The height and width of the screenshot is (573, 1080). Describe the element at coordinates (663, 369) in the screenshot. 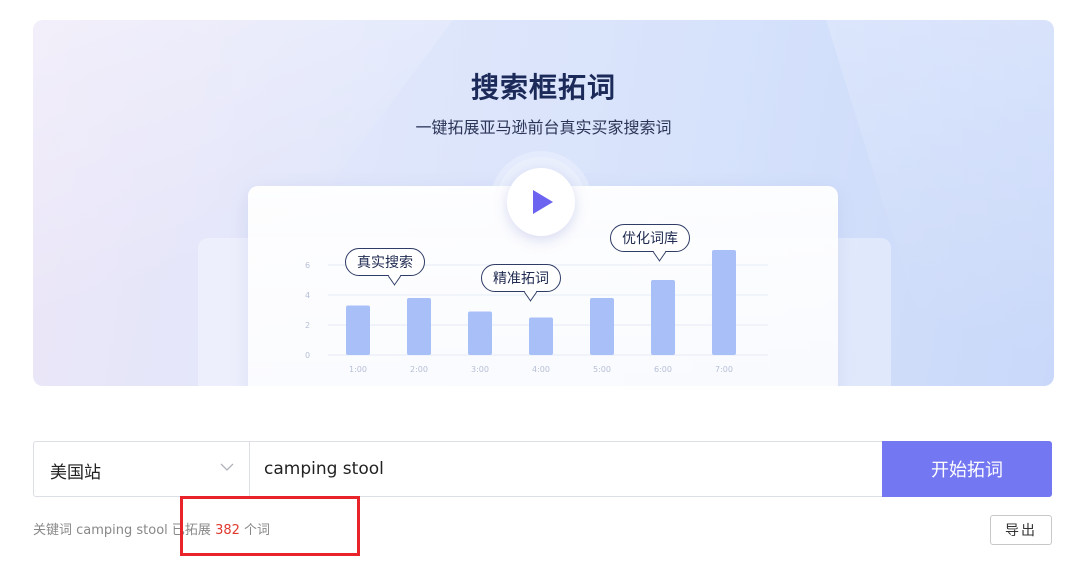

I see `illustration-x-tick: 6:00` at that location.